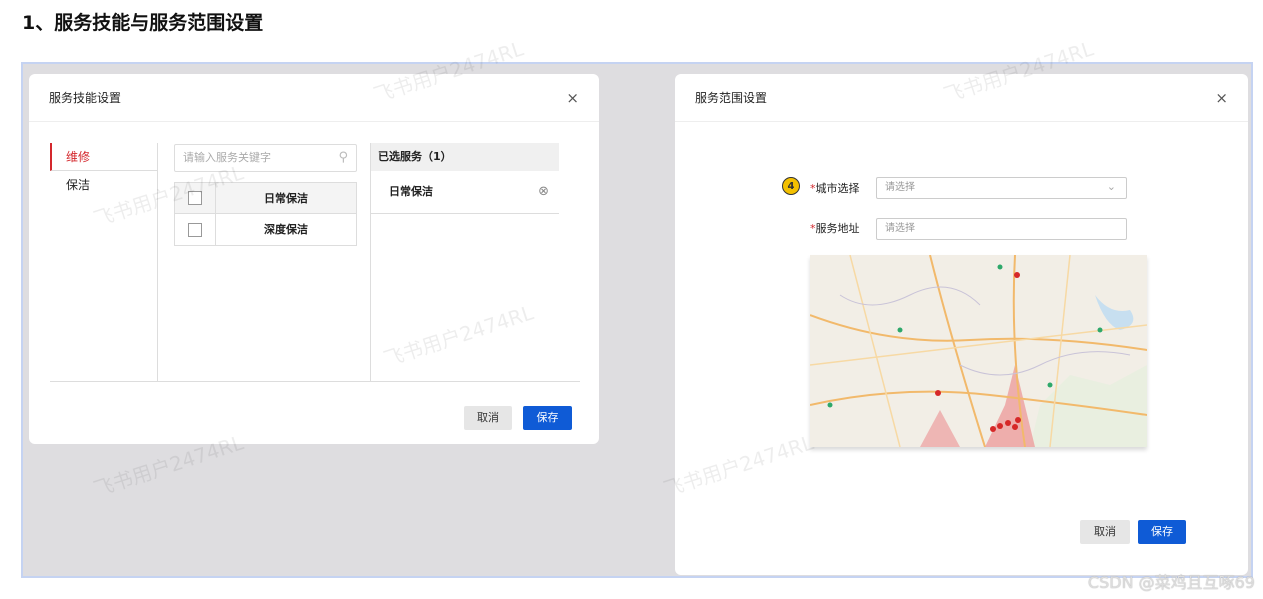  I want to click on dialog-title: 服务范围设置, so click(731, 98).